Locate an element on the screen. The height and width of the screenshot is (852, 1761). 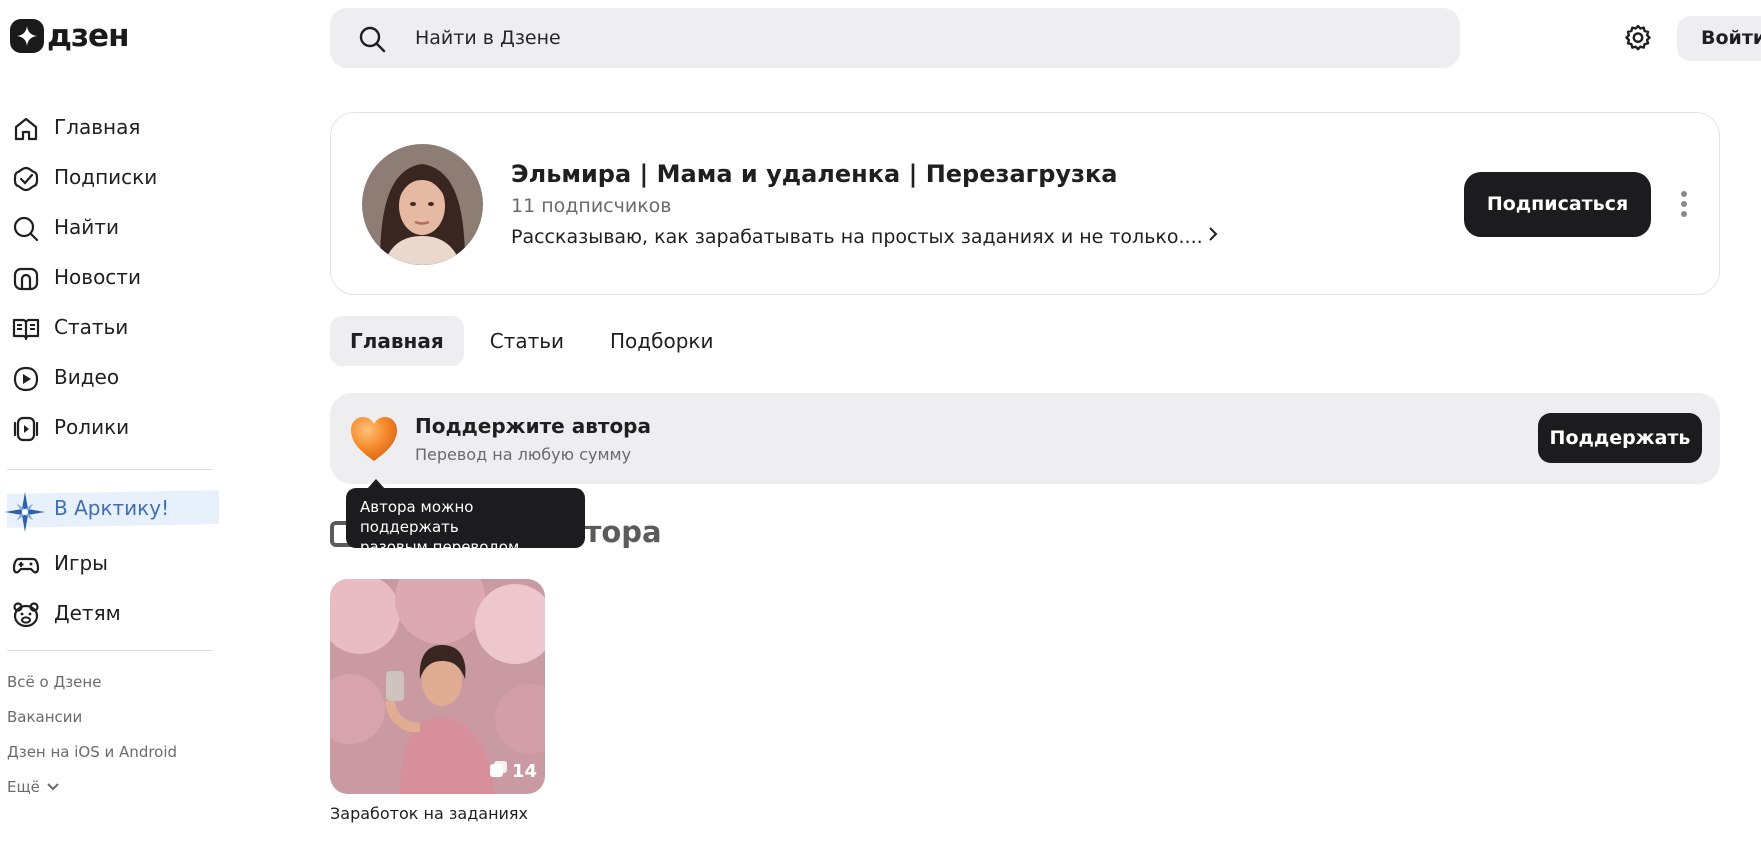
subscribe-button: Подписаться is located at coordinates (1557, 204).